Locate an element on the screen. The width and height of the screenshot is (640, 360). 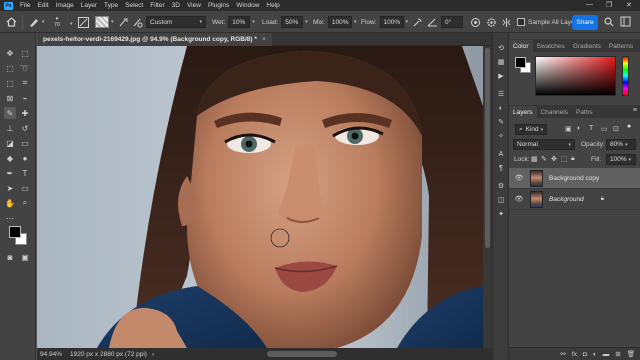
zoom-tool-icon: ⌕ is located at coordinates (25, 203).